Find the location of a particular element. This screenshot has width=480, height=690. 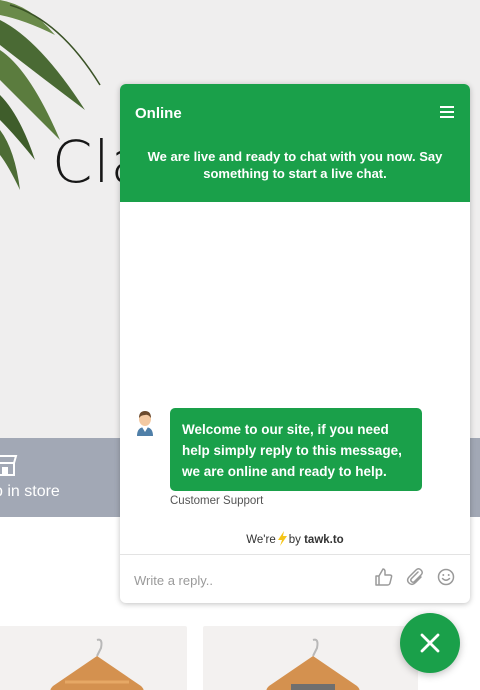

powered-by-tawk: We're by tawk.to is located at coordinates (295, 538).